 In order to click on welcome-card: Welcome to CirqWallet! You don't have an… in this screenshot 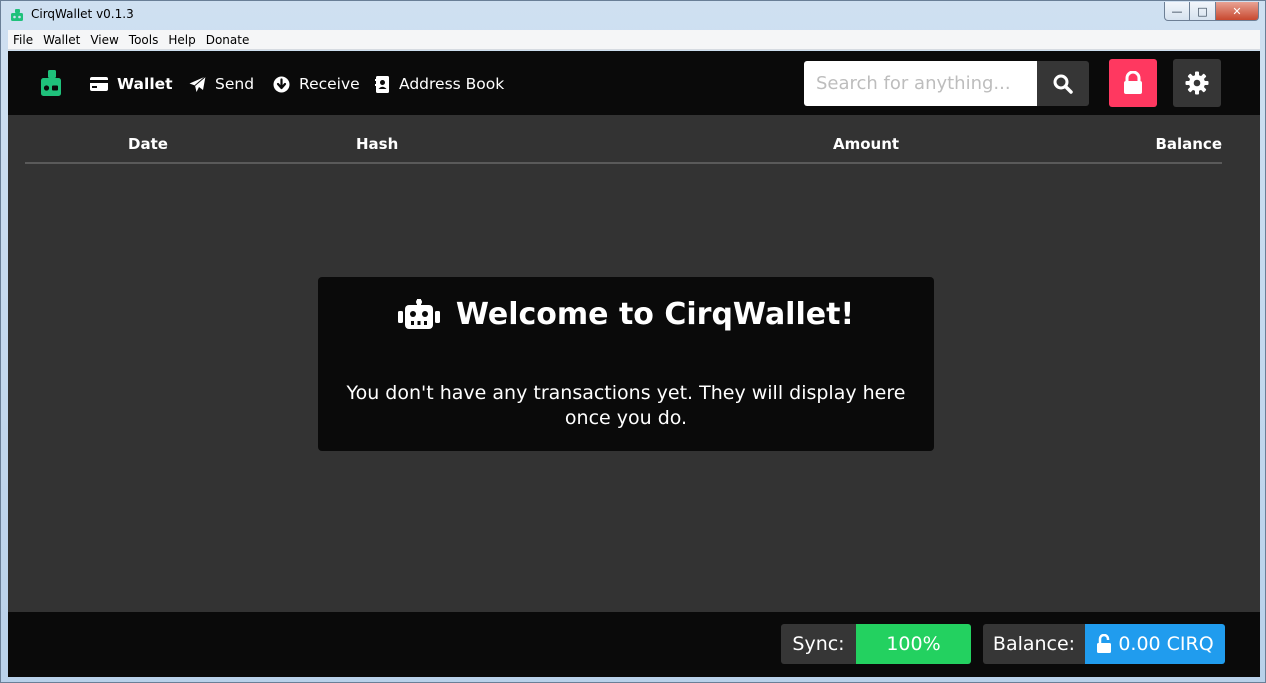, I will do `click(626, 364)`.